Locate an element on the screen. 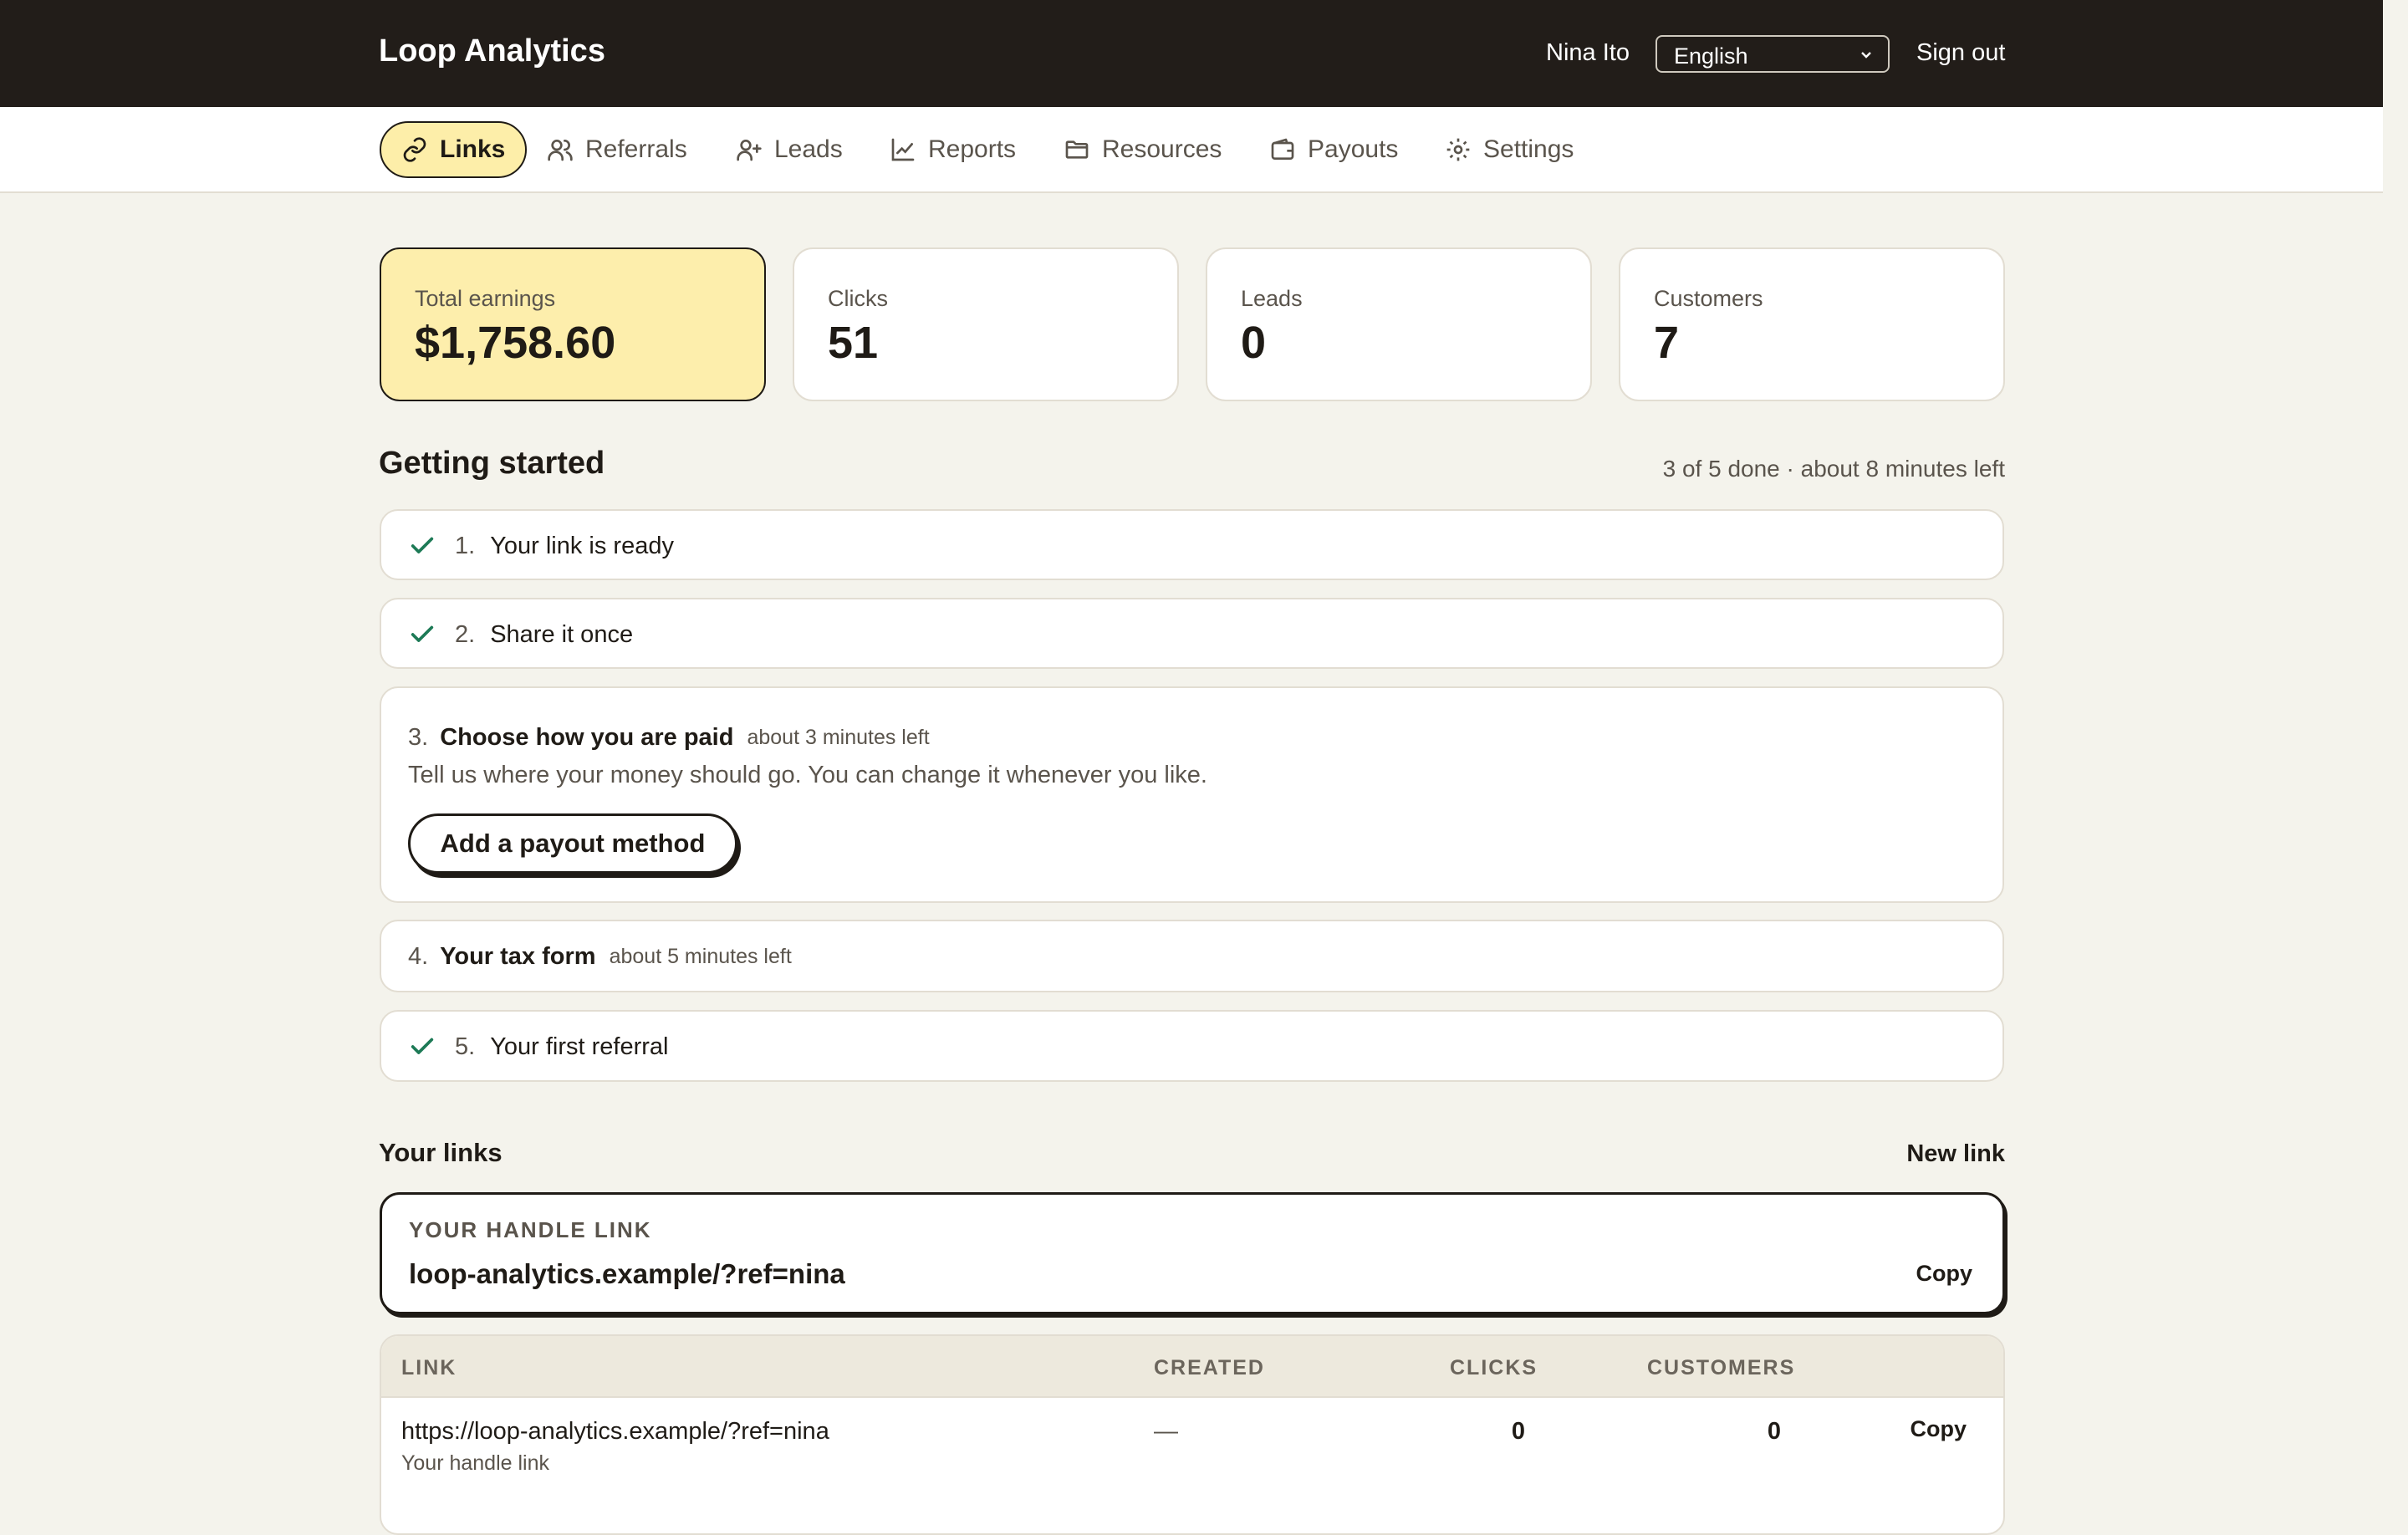 Image resolution: width=2408 pixels, height=1535 pixels. nav-tab-referrals: Referrals is located at coordinates (617, 149).